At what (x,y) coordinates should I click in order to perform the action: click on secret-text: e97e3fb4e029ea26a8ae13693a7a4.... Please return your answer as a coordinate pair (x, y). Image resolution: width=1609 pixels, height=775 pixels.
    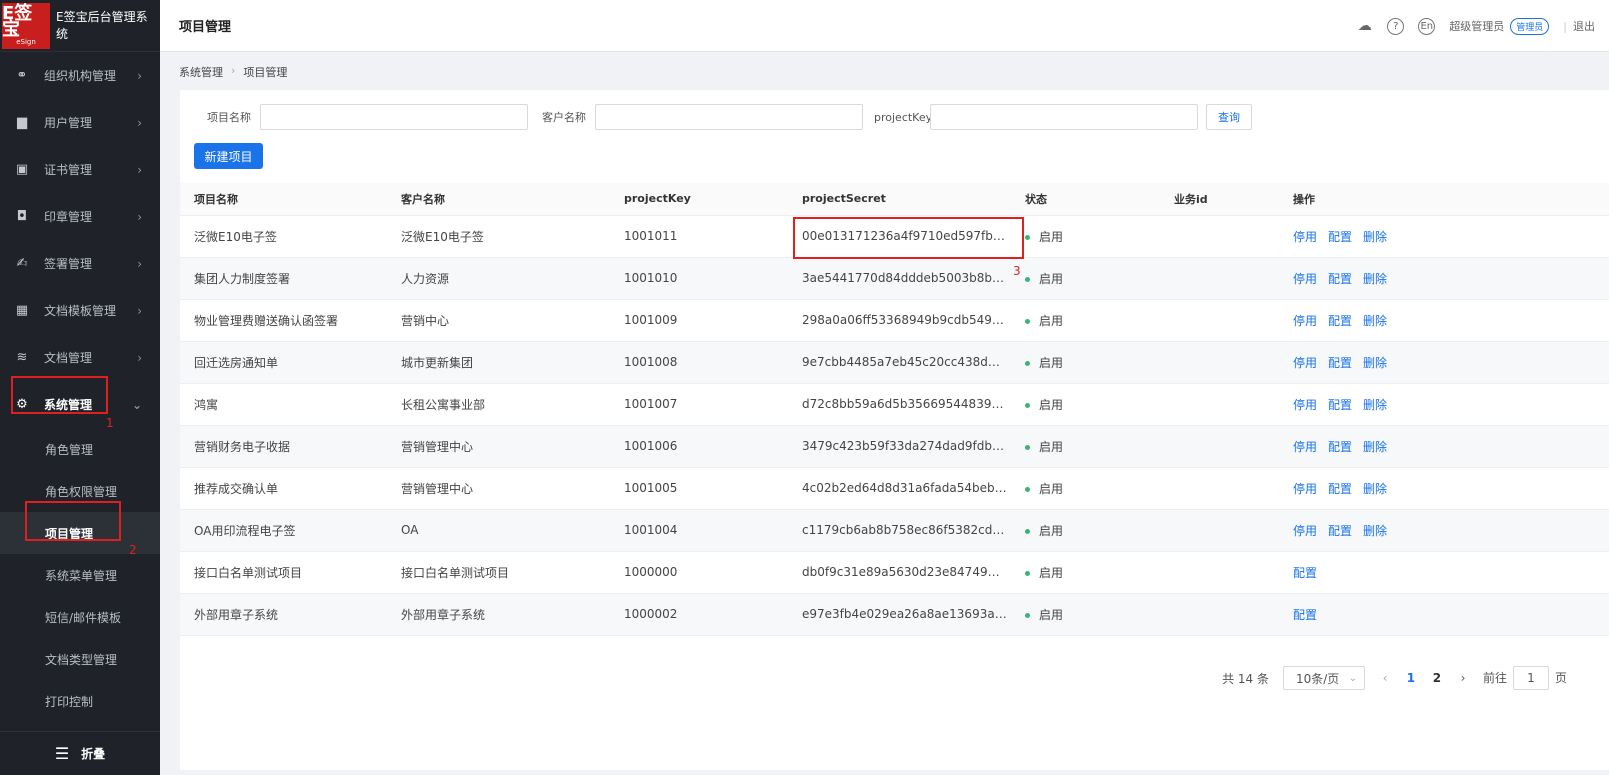
    Looking at the image, I should click on (904, 614).